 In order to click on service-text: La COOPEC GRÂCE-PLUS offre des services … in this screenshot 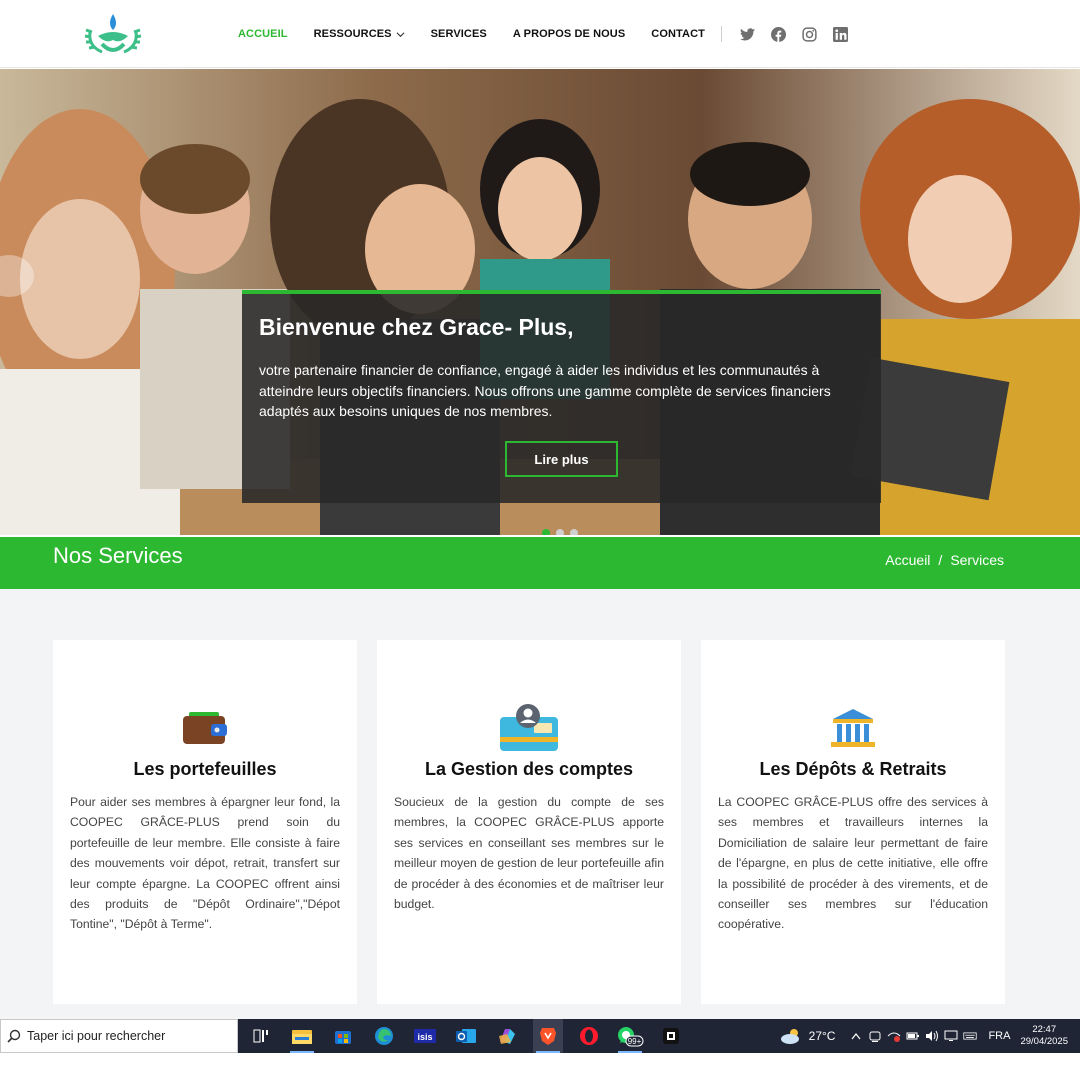, I will do `click(853, 863)`.